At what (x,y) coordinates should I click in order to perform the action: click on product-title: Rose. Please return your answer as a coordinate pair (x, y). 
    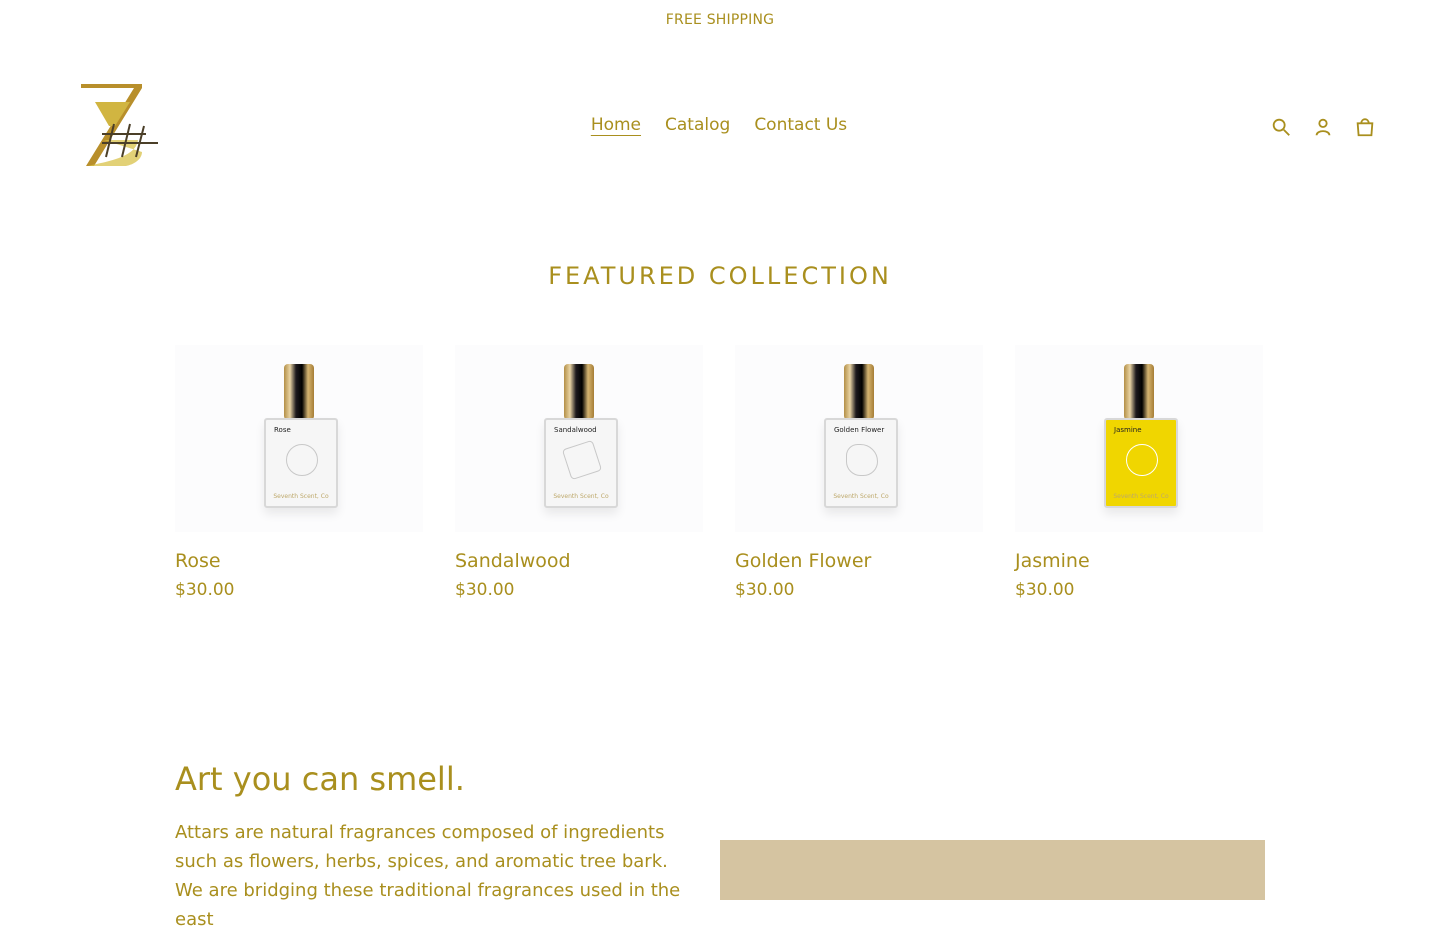
    Looking at the image, I should click on (299, 561).